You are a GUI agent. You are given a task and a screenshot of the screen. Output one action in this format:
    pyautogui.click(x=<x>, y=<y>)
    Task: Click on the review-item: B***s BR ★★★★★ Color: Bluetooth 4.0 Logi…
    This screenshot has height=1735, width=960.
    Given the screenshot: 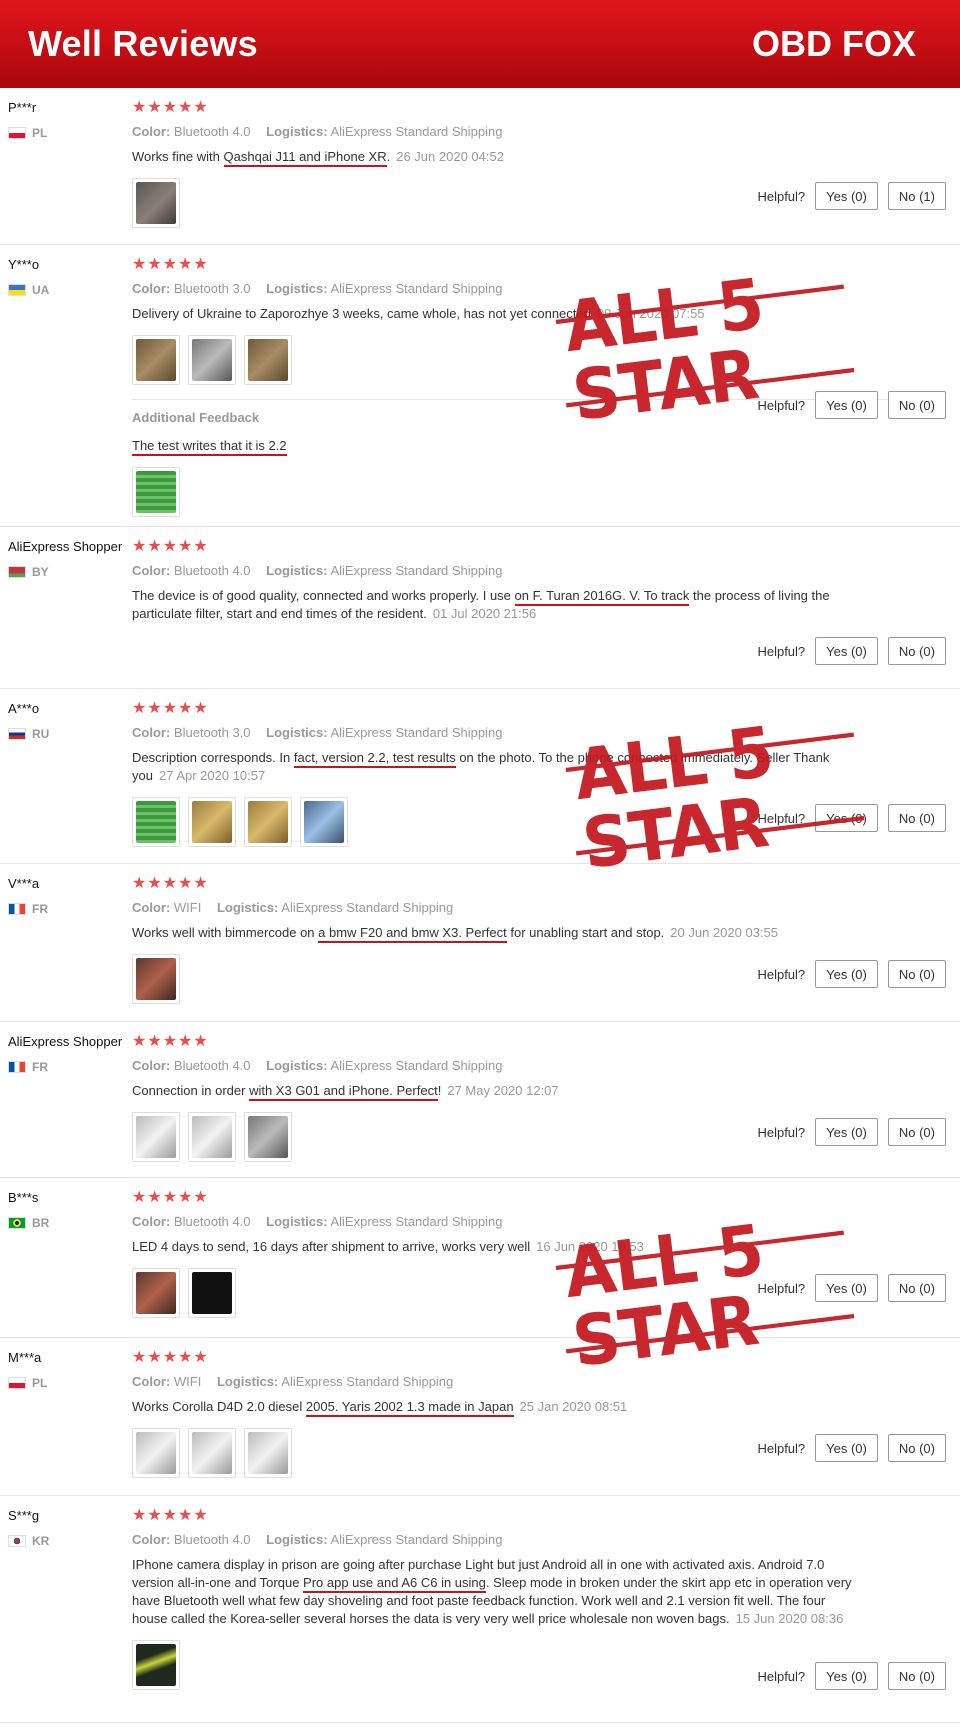 What is the action you would take?
    pyautogui.click(x=480, y=1258)
    